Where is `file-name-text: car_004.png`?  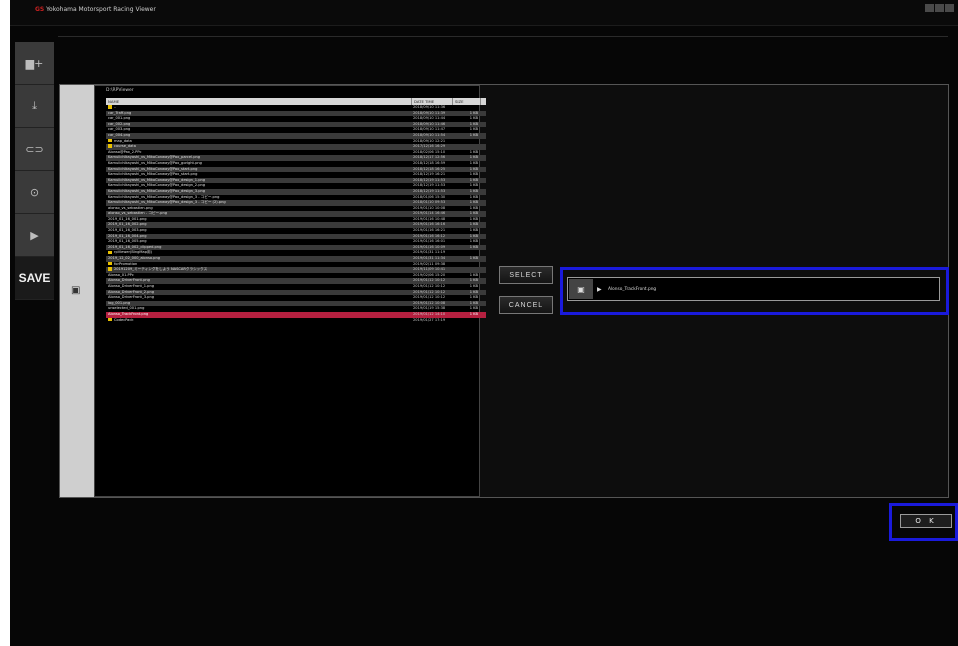 file-name-text: car_004.png is located at coordinates (119, 134).